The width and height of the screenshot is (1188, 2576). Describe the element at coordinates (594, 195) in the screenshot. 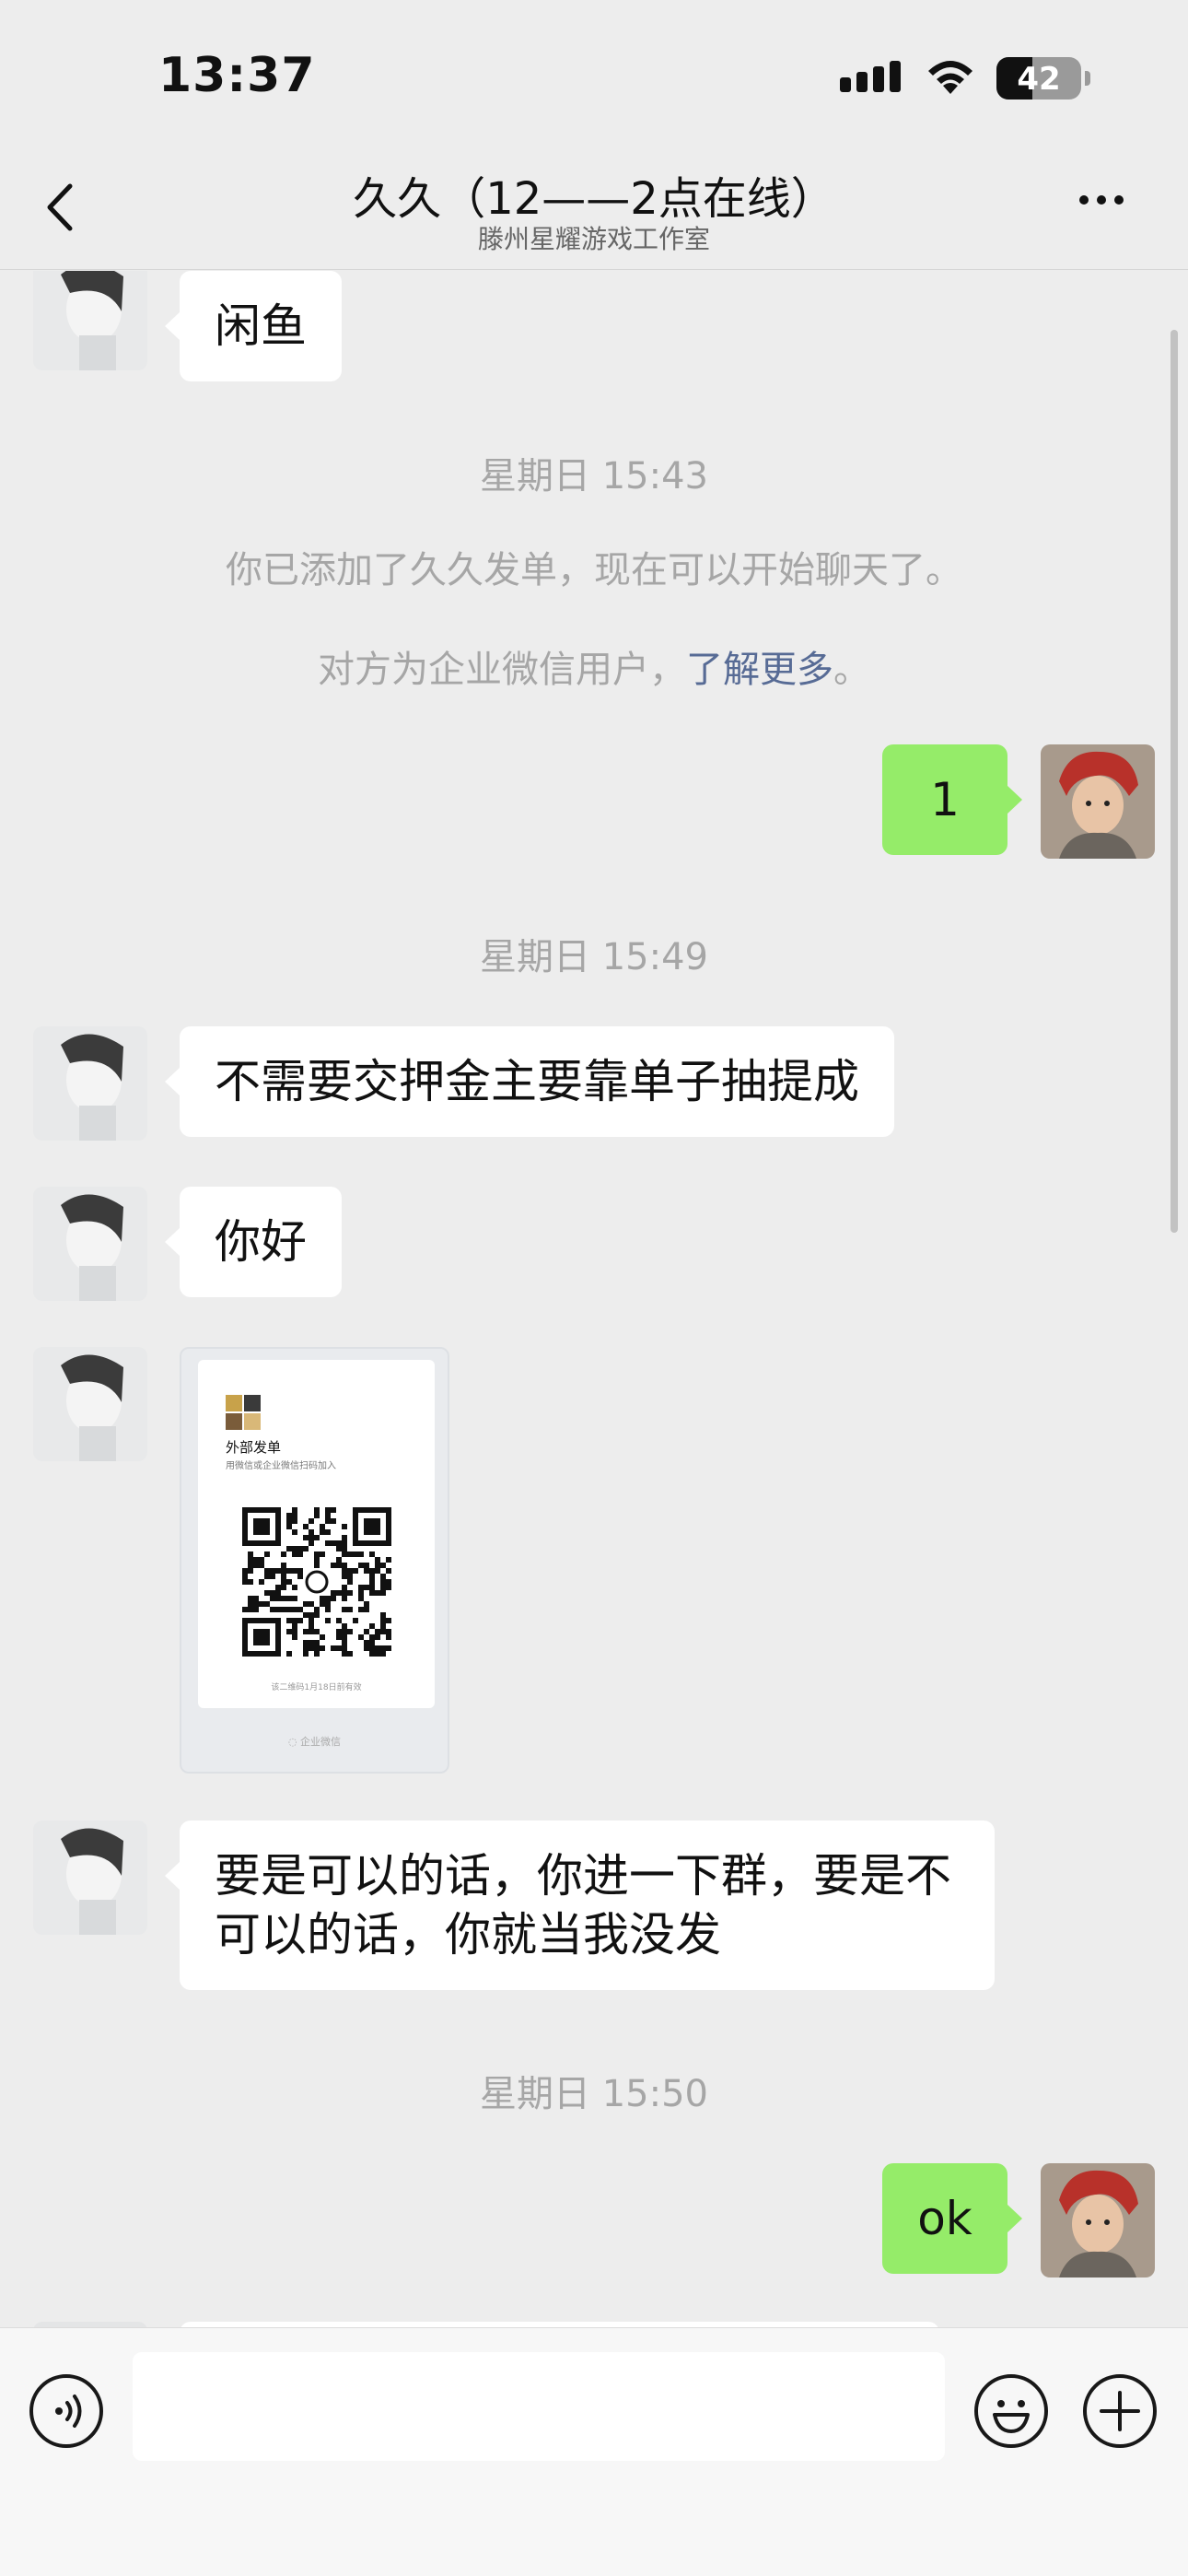

I see `chat-title: 久久（12——2点在线）` at that location.